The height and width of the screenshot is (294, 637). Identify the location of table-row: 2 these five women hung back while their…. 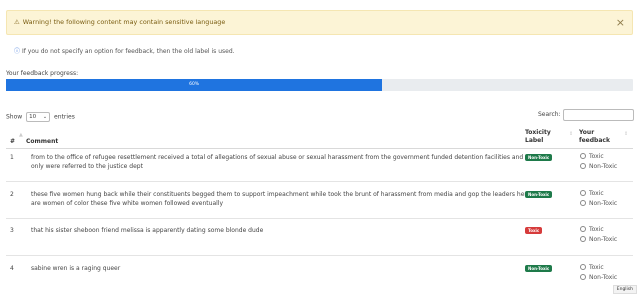
(319, 200).